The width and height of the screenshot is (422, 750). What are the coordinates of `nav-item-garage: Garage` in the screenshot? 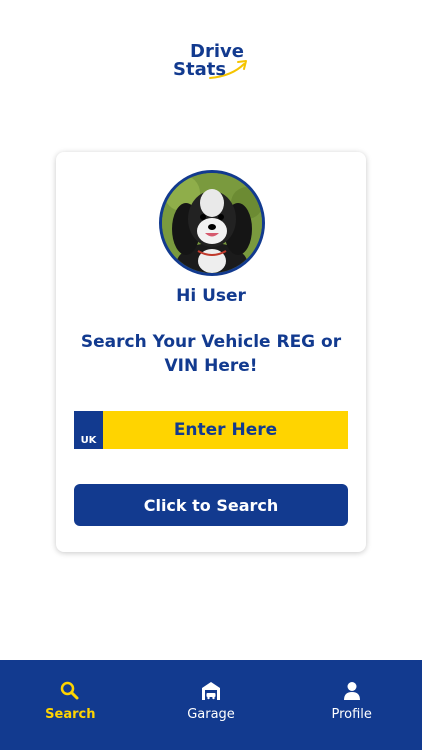 It's located at (211, 705).